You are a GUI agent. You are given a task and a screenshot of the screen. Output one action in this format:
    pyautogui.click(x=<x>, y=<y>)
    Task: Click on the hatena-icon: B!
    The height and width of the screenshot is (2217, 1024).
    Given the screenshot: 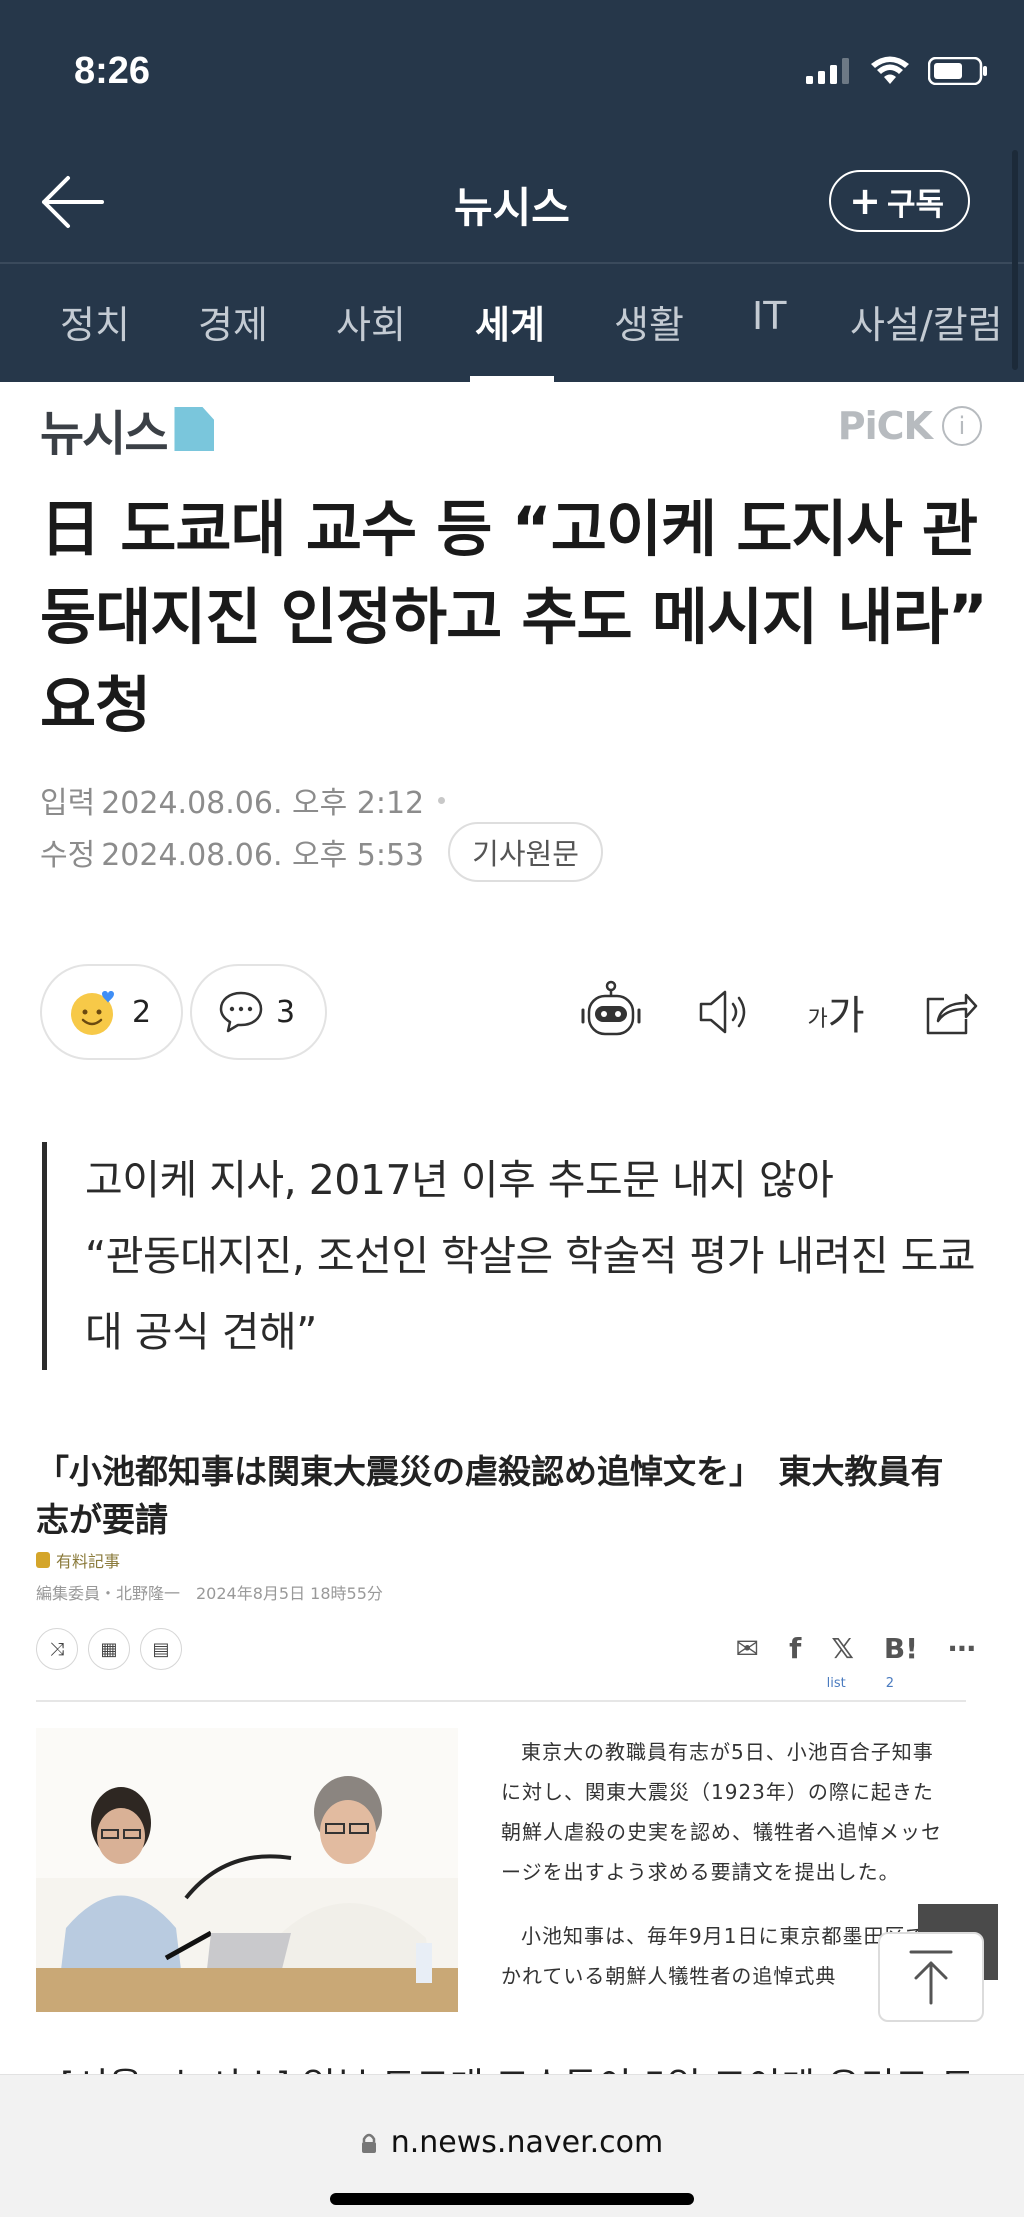 What is the action you would take?
    pyautogui.click(x=900, y=1648)
    